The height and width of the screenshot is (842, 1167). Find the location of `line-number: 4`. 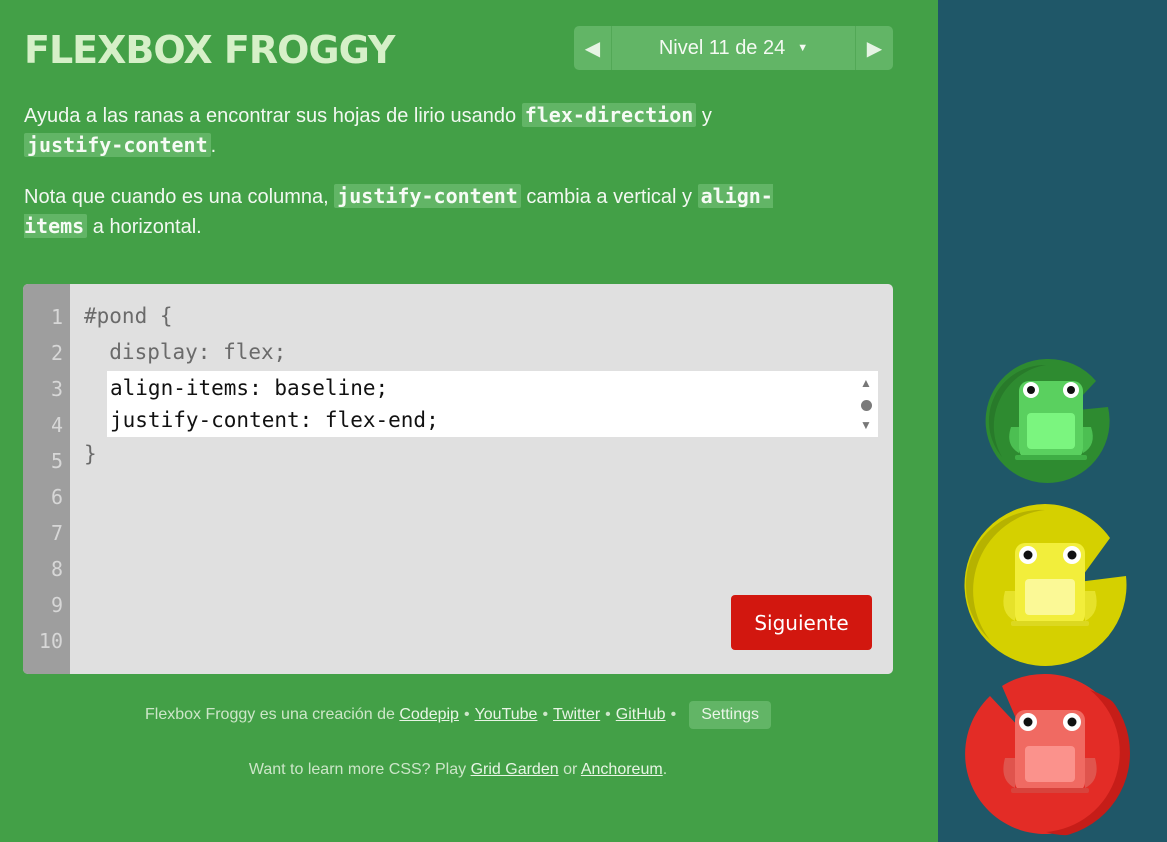

line-number: 4 is located at coordinates (56, 425).